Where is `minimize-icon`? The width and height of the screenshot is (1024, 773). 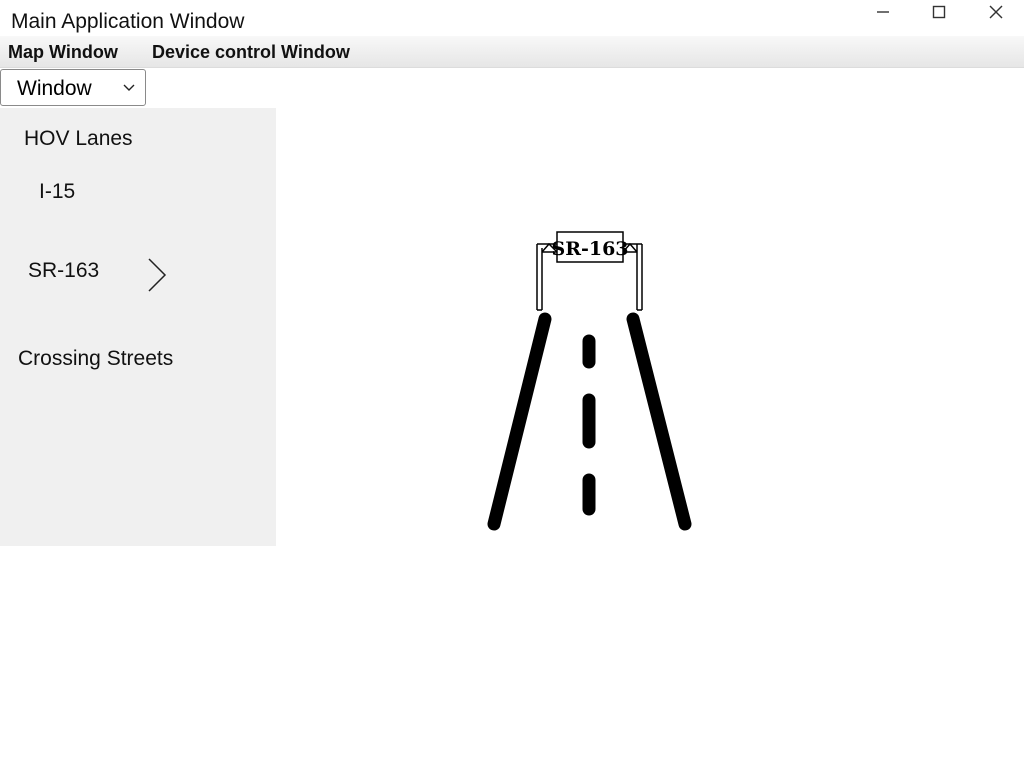
minimize-icon is located at coordinates (883, 12).